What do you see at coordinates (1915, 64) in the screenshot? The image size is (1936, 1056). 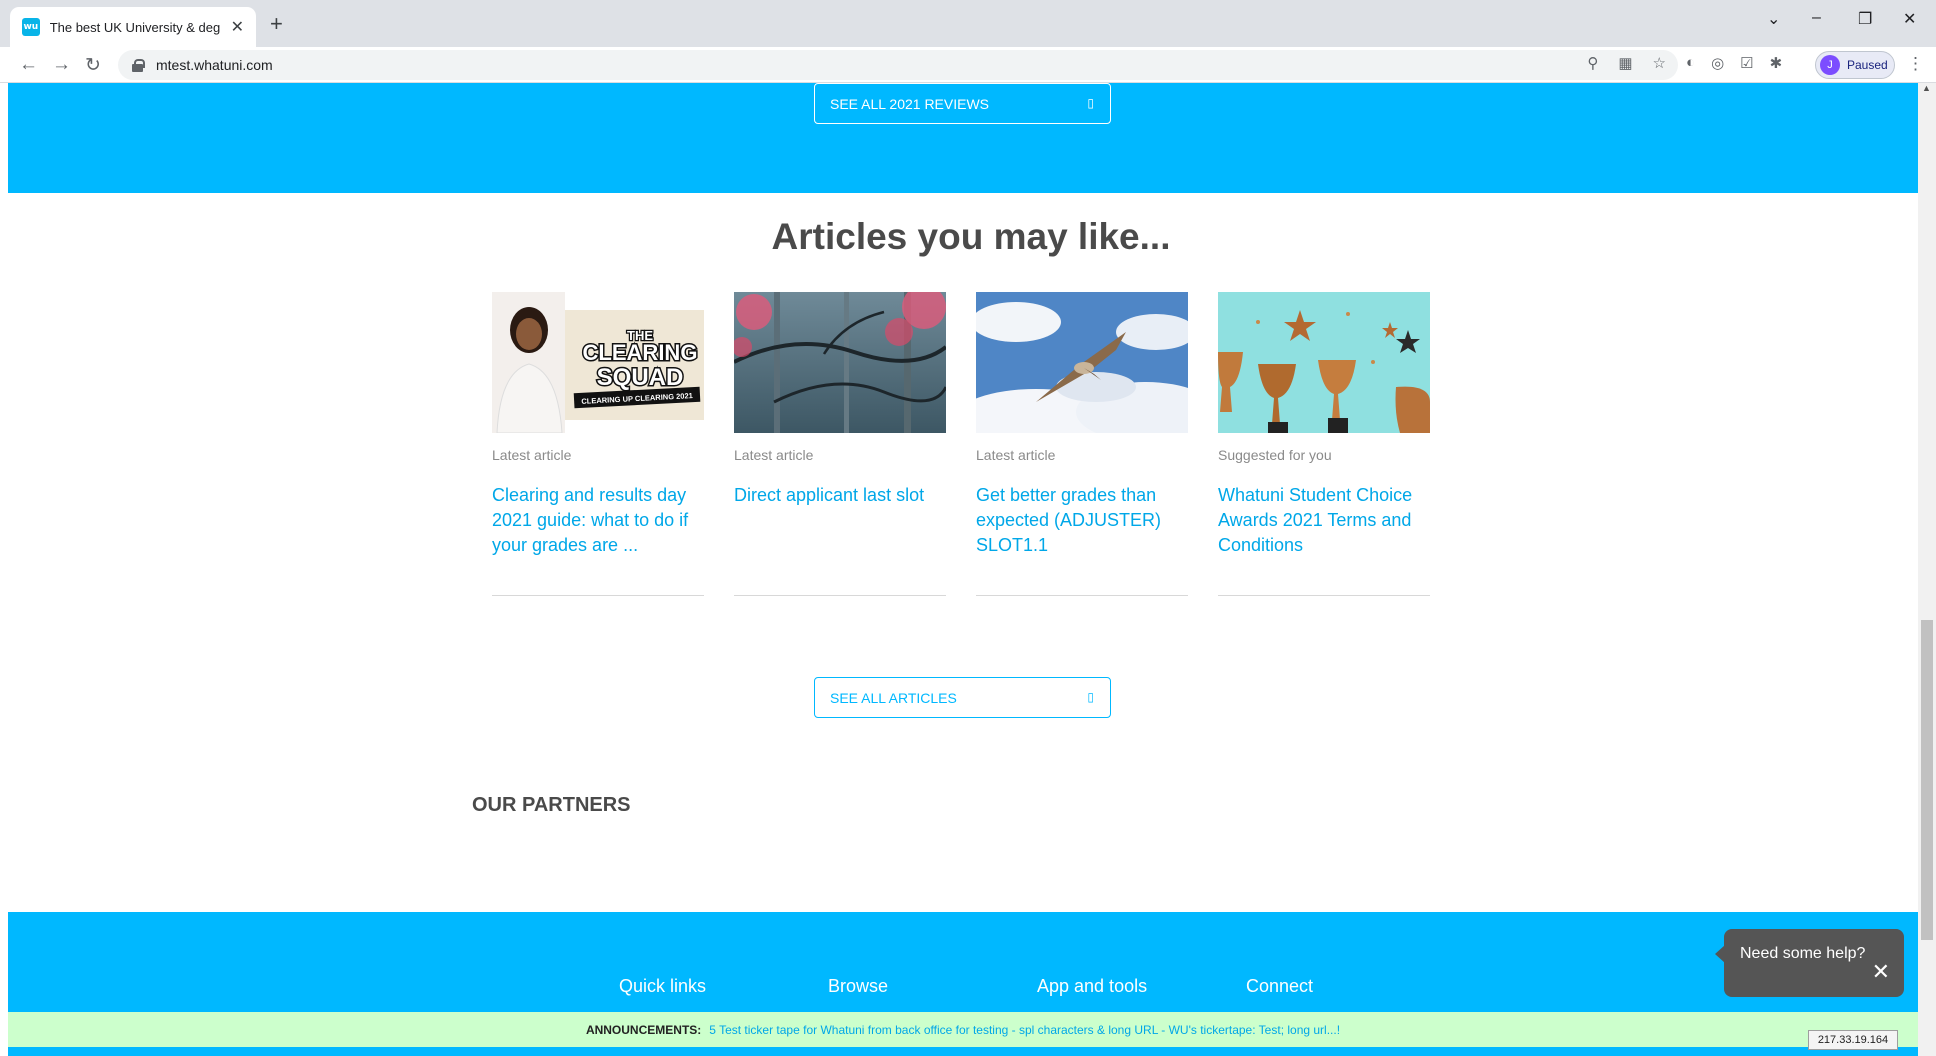 I see `browser-menu-icon: ⋮` at bounding box center [1915, 64].